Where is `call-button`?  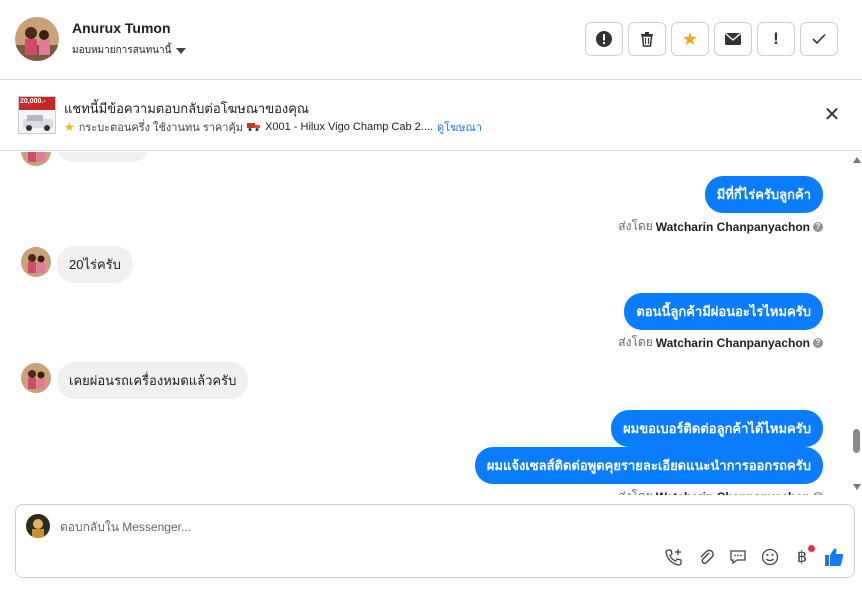 call-button is located at coordinates (674, 557).